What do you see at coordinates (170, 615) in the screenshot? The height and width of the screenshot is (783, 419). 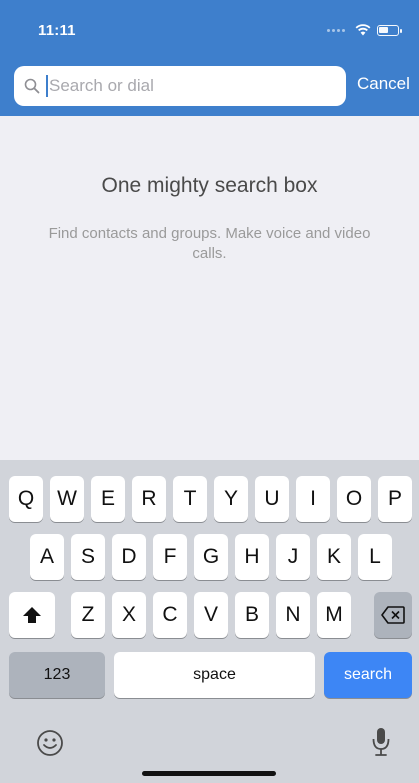 I see `key-c: C` at bounding box center [170, 615].